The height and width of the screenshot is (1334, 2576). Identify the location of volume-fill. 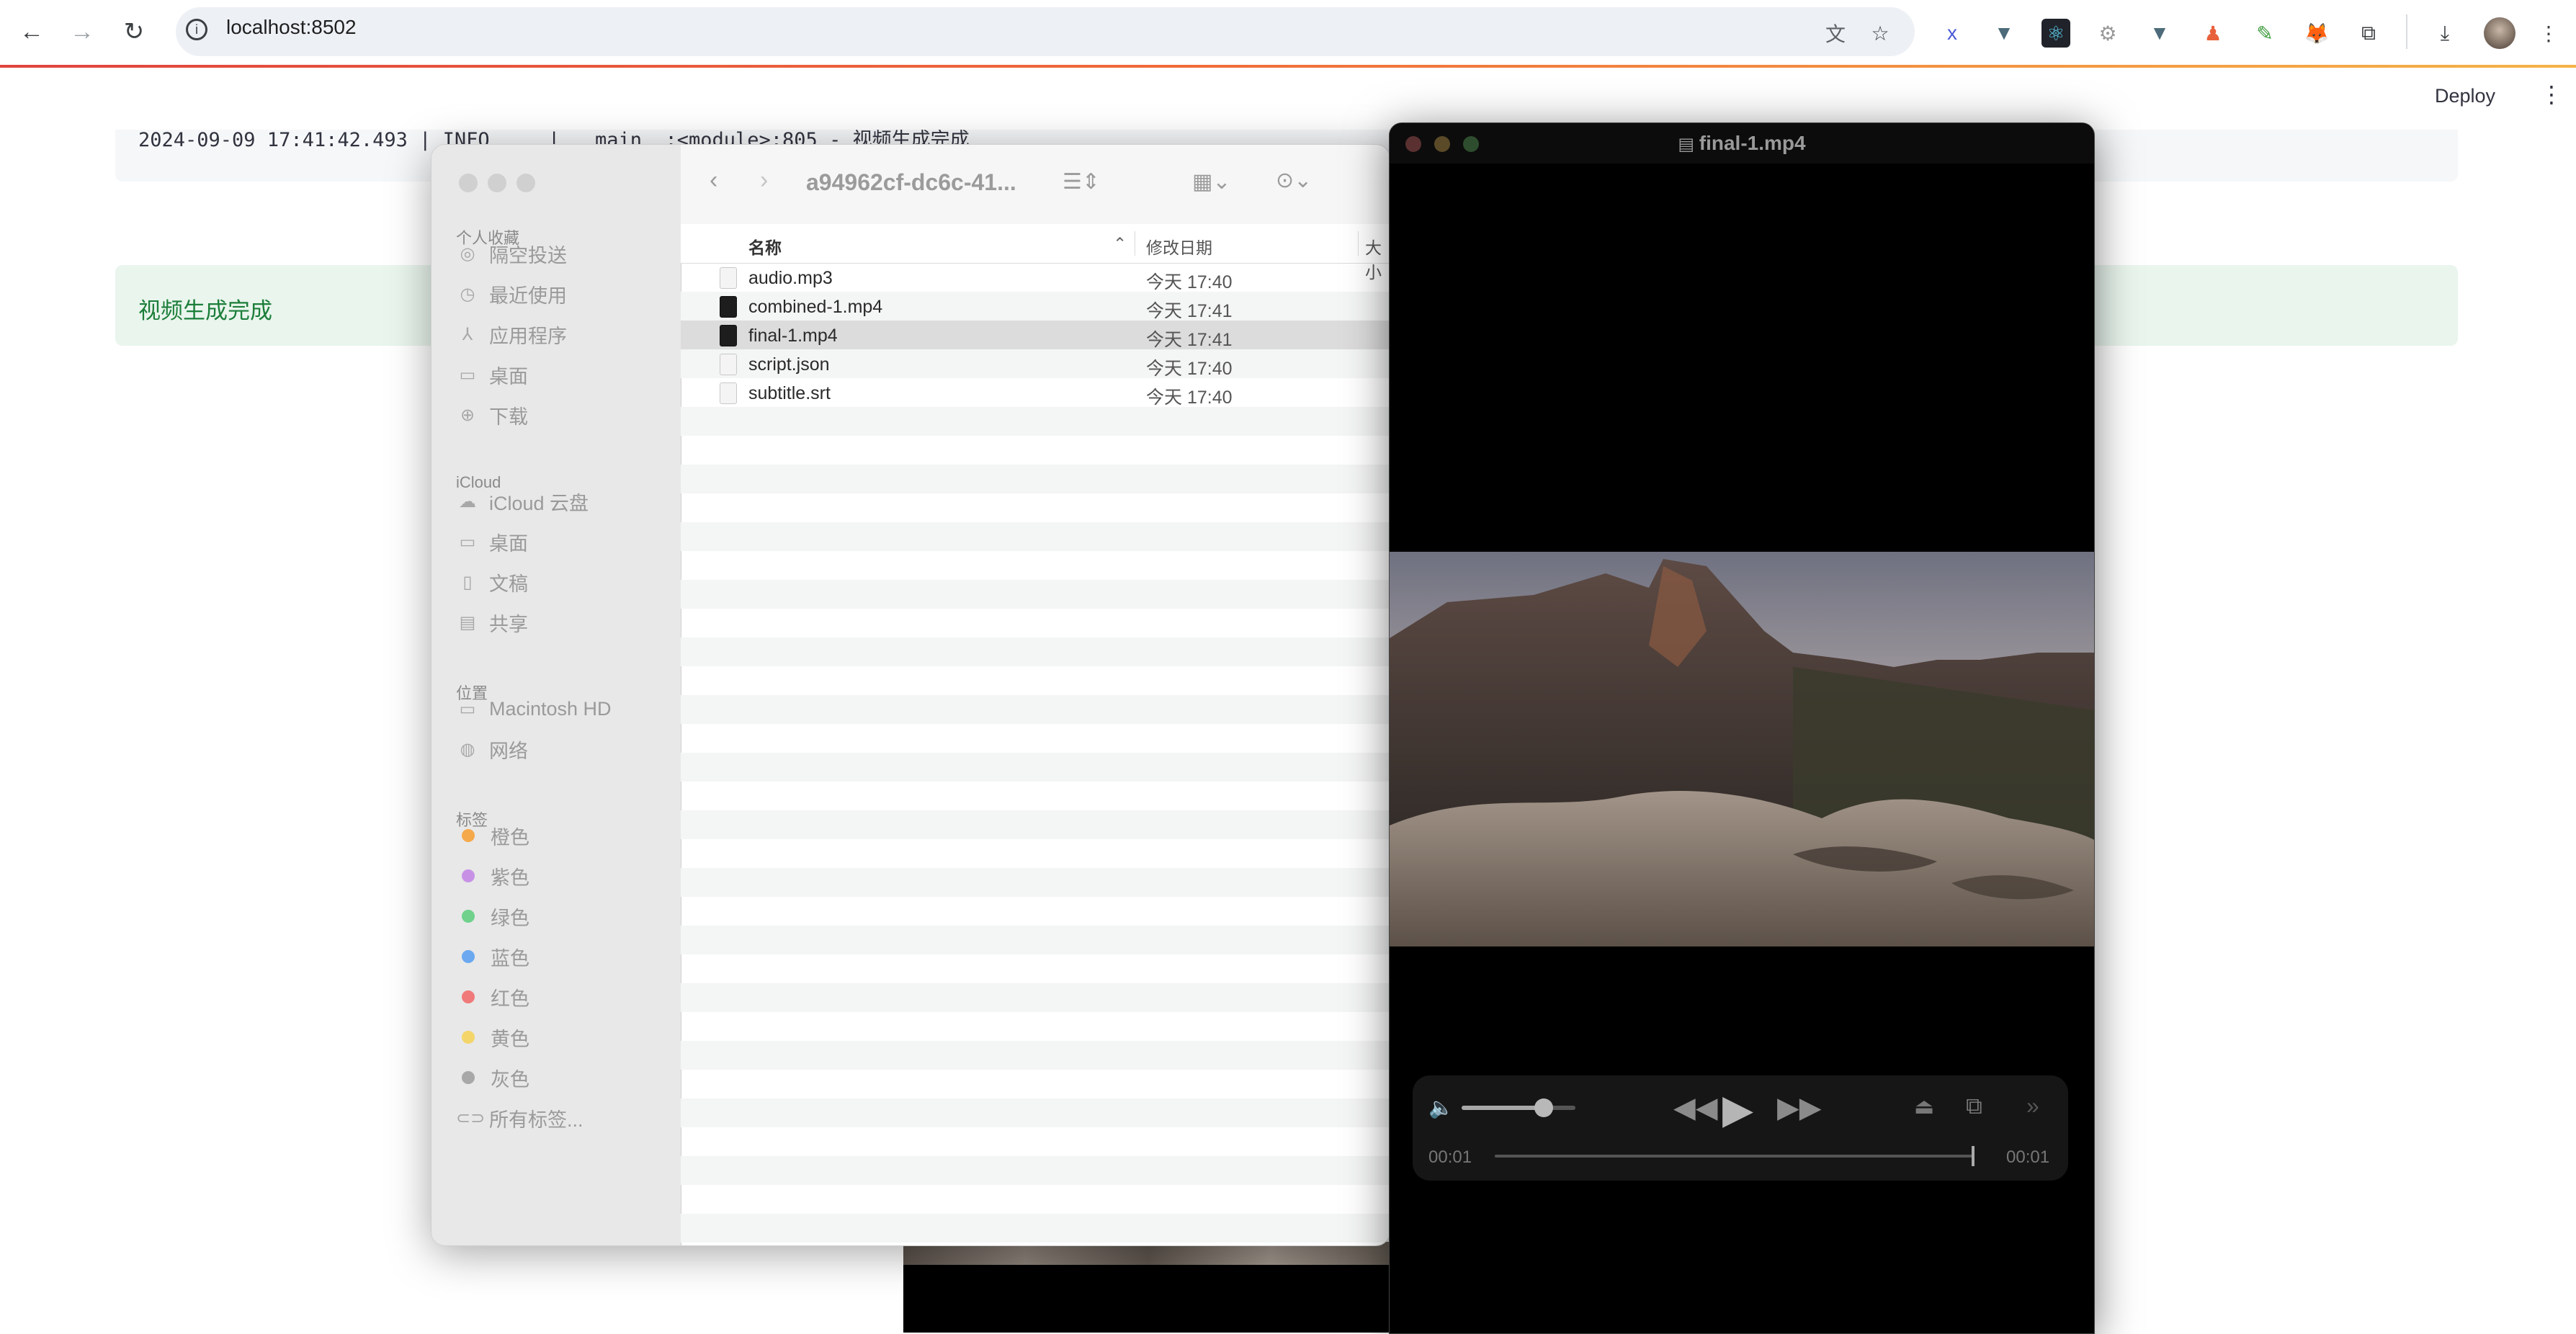
(1503, 1108).